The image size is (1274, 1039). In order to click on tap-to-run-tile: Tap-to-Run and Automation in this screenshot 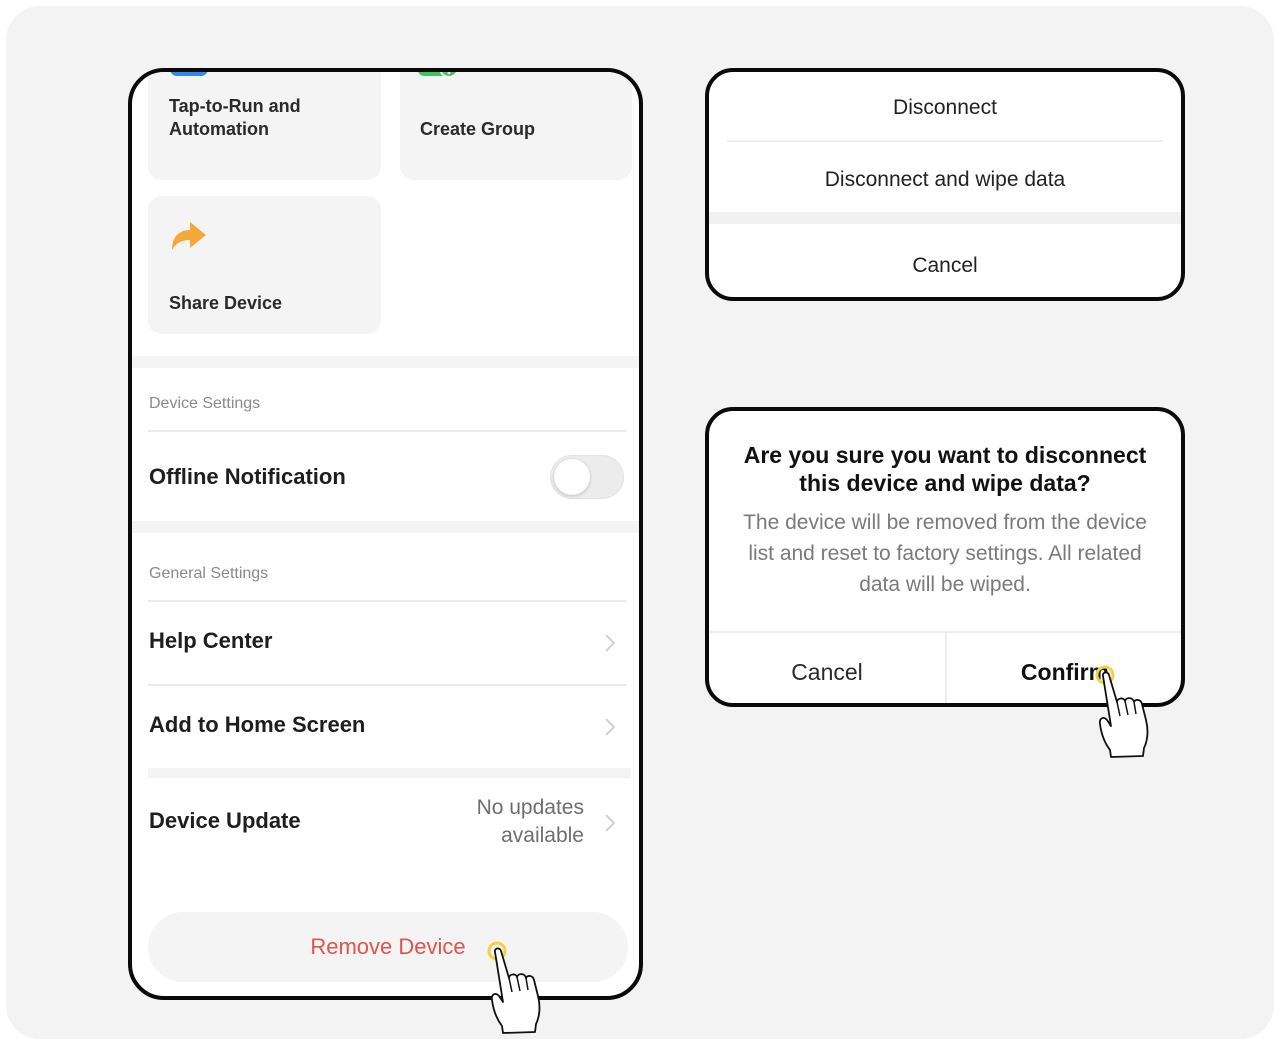, I will do `click(264, 126)`.